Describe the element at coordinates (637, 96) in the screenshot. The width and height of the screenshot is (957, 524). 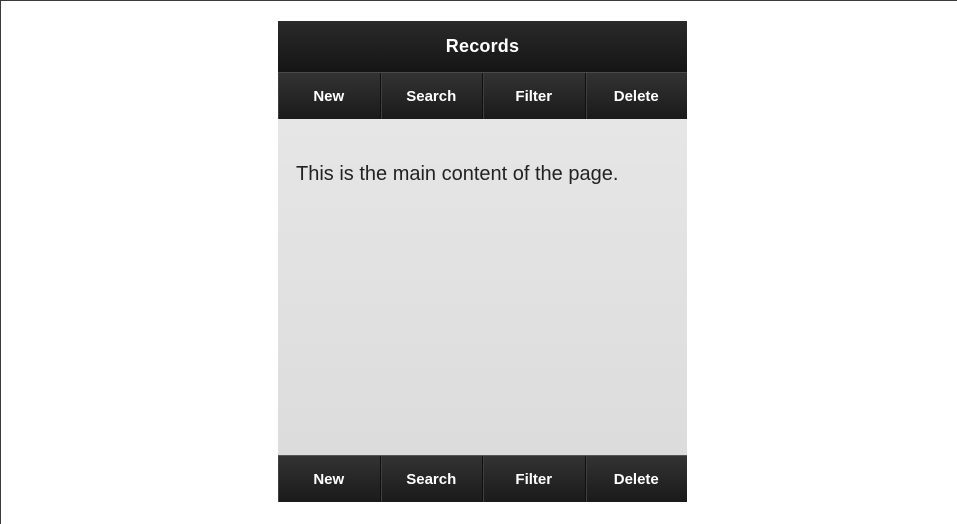
I see `top-delete-button: Delete` at that location.